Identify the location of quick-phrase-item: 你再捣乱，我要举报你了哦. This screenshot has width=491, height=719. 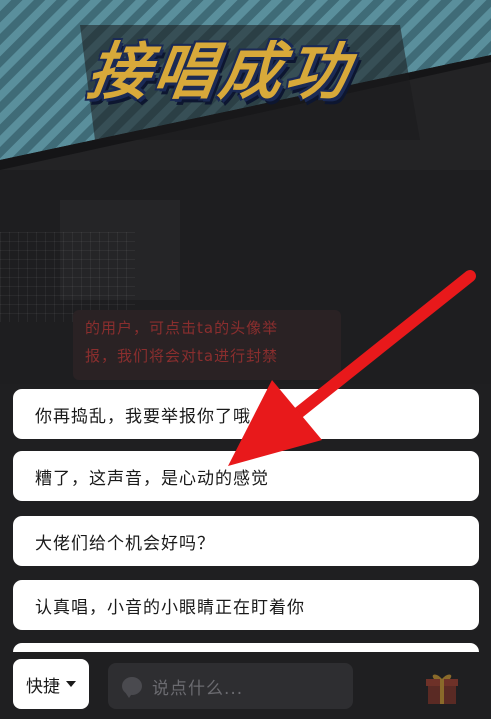
(246, 414).